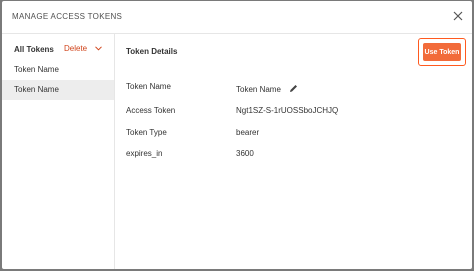 This screenshot has width=474, height=271. I want to click on field-label-token-type: Token Type, so click(146, 132).